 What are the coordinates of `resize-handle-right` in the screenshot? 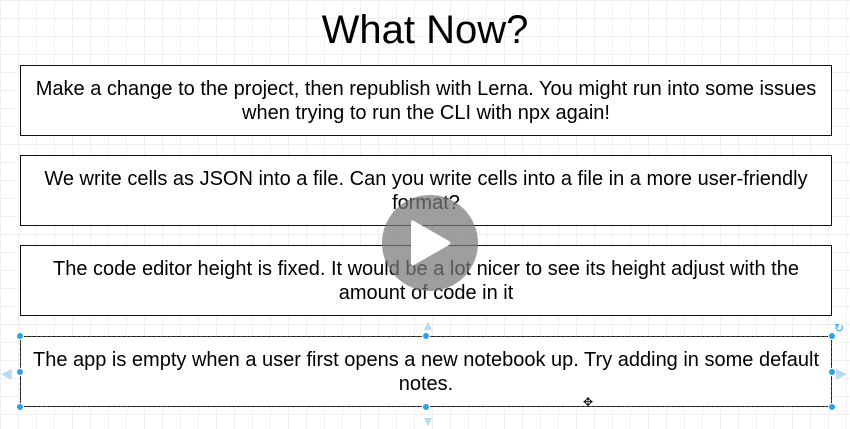 It's located at (832, 372).